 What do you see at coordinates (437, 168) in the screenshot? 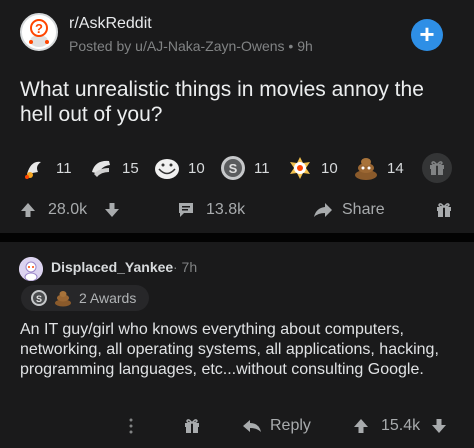
I see `give-award-icon` at bounding box center [437, 168].